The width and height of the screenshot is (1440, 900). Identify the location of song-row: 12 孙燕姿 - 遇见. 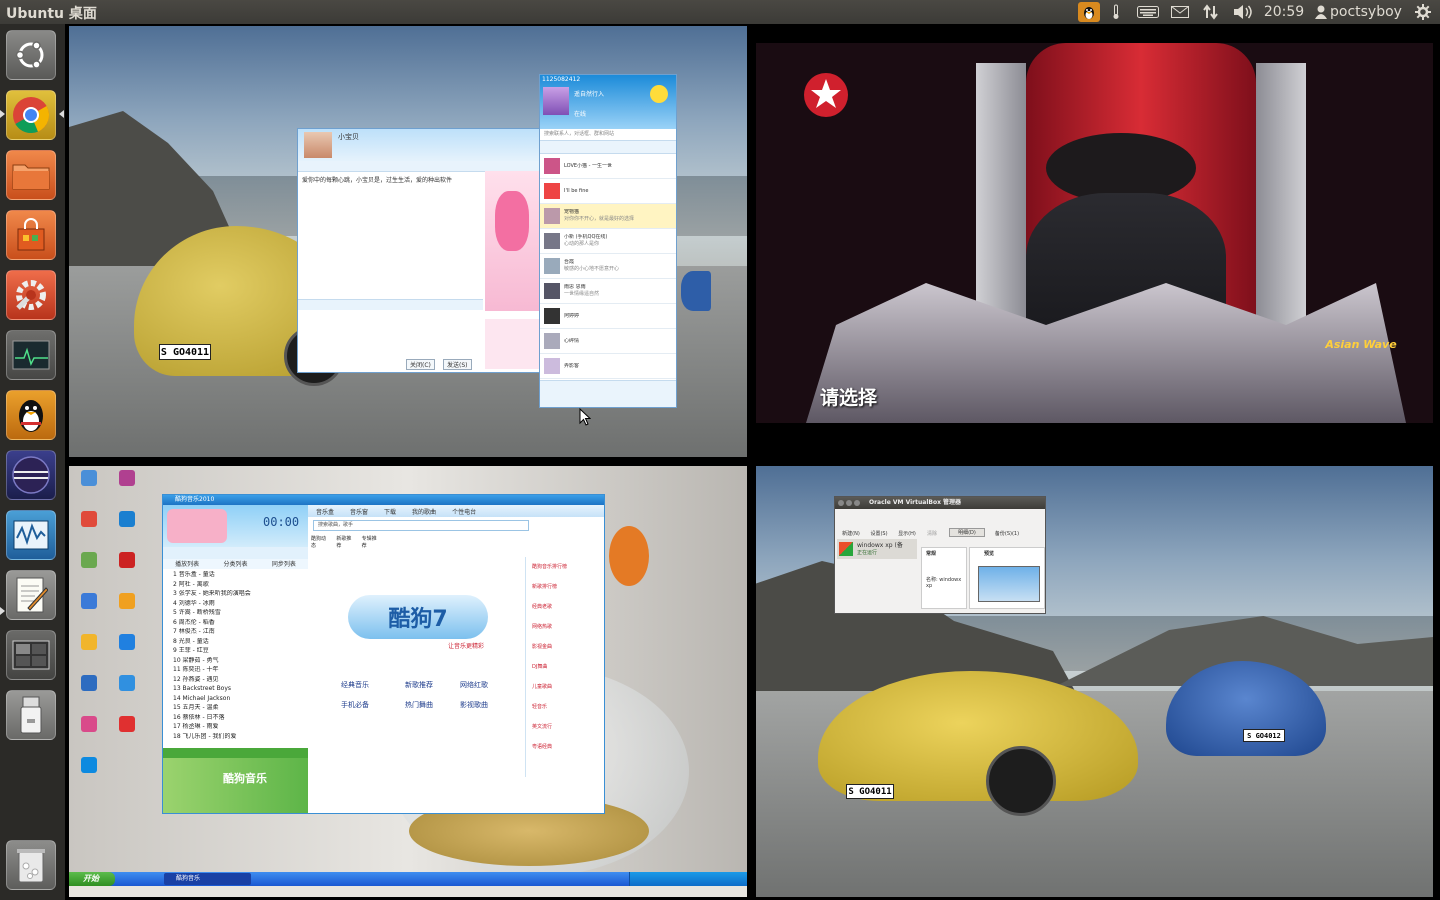
(235, 681).